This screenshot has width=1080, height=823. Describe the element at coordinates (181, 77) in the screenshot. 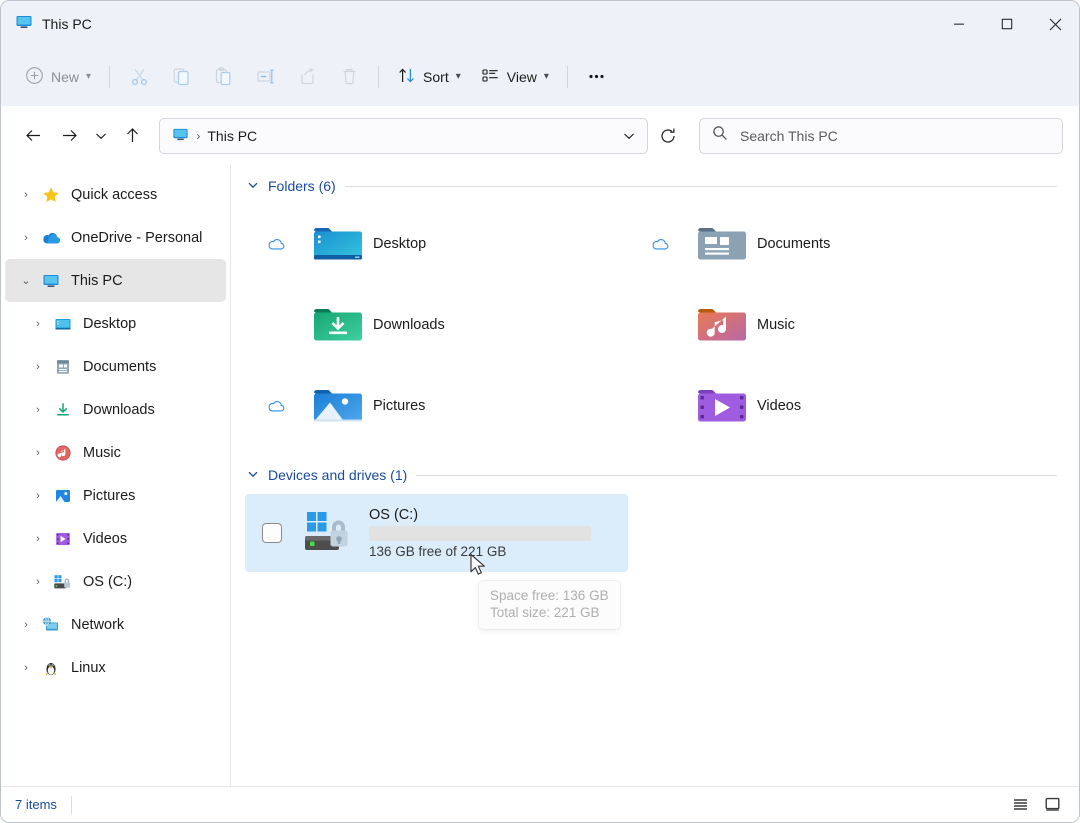

I see `copy-button` at that location.